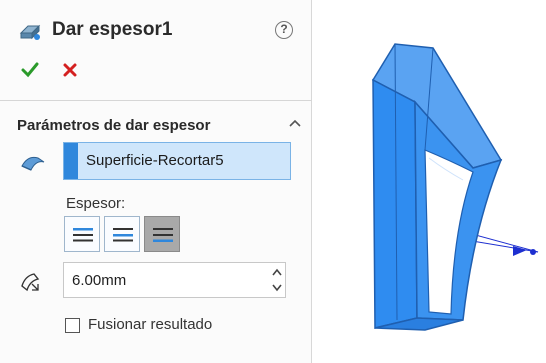  I want to click on x-icon, so click(70, 70).